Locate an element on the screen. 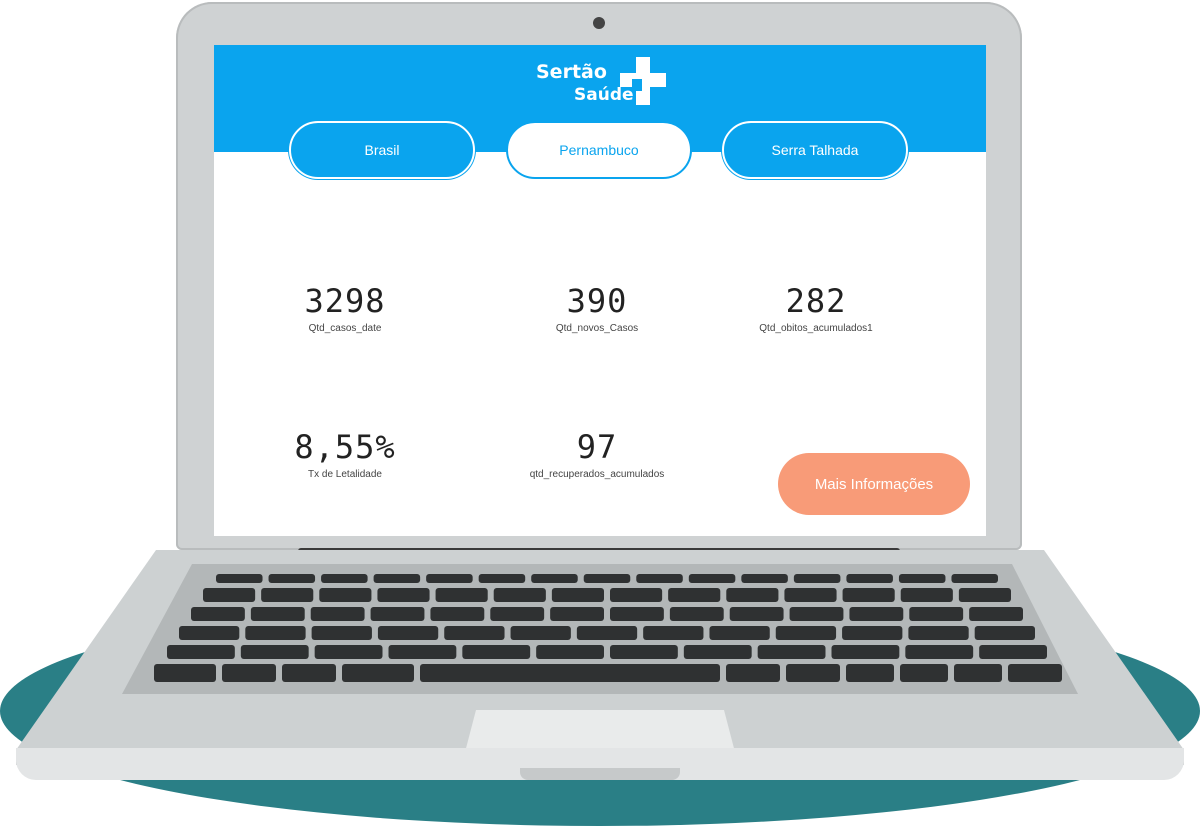 This screenshot has height=830, width=1200. kpi-label: Tx de Letalidade is located at coordinates (345, 474).